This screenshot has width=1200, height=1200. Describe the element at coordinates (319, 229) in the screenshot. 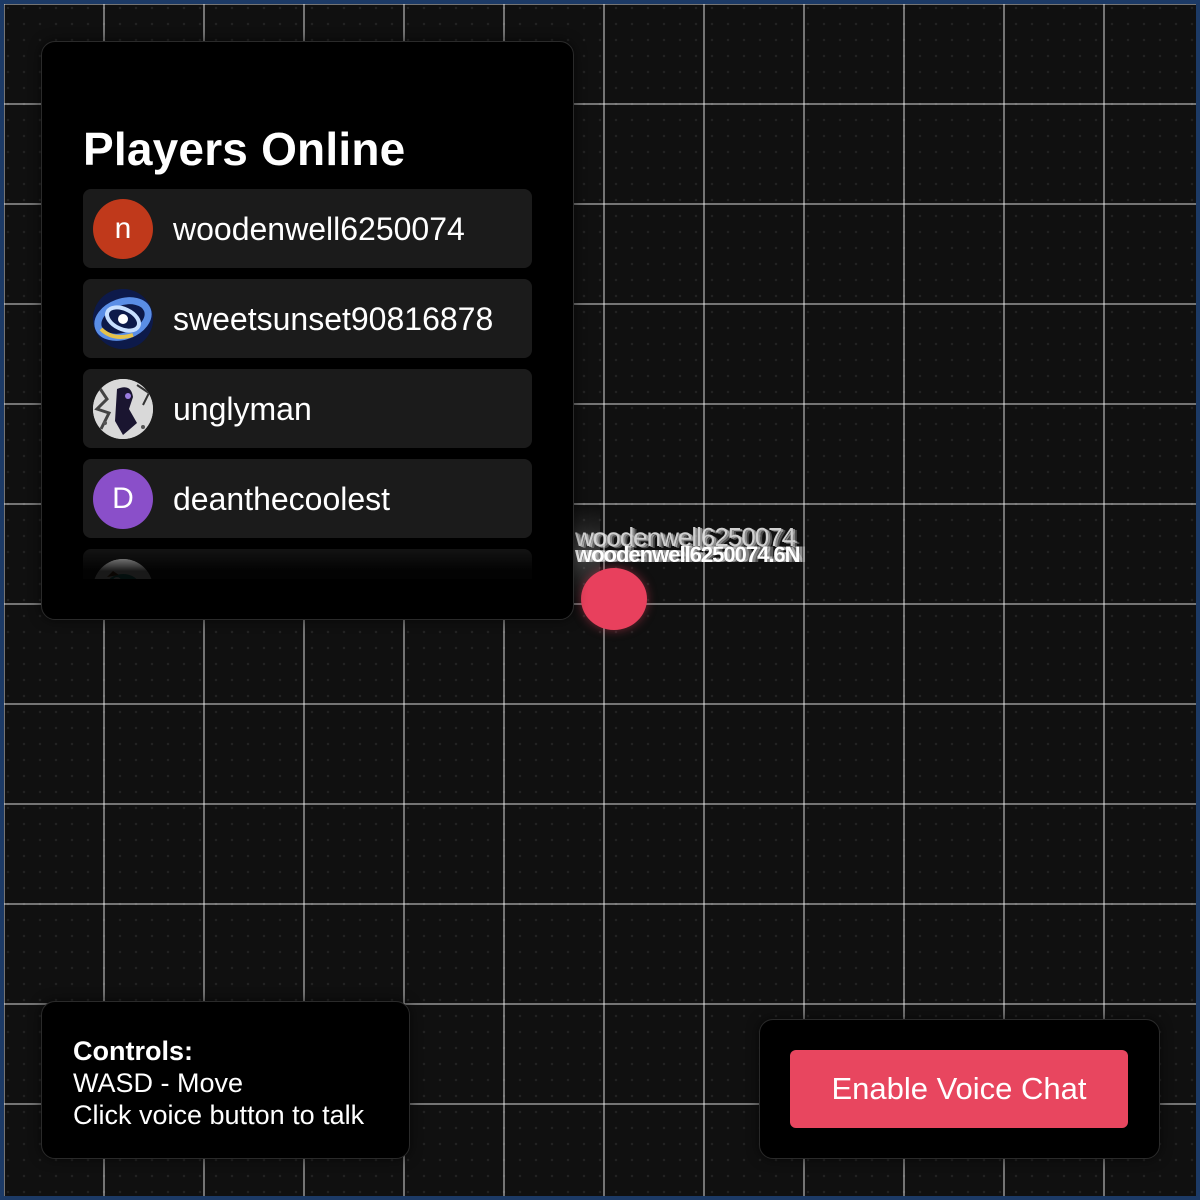

I see `player-name: woodenwell6250074` at that location.